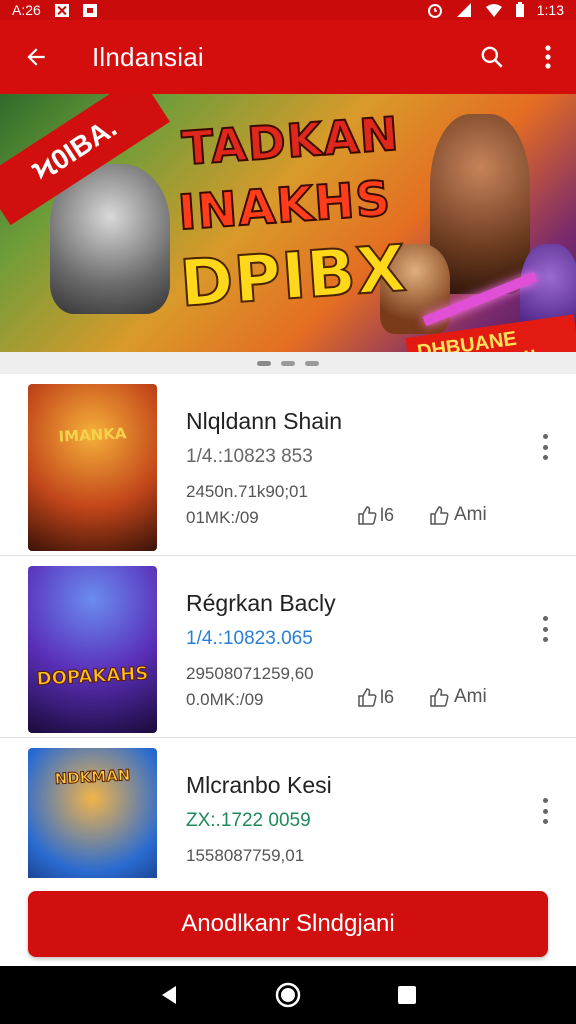 This screenshot has width=576, height=1024. I want to click on game-code: ZX:.1722 0059, so click(248, 820).